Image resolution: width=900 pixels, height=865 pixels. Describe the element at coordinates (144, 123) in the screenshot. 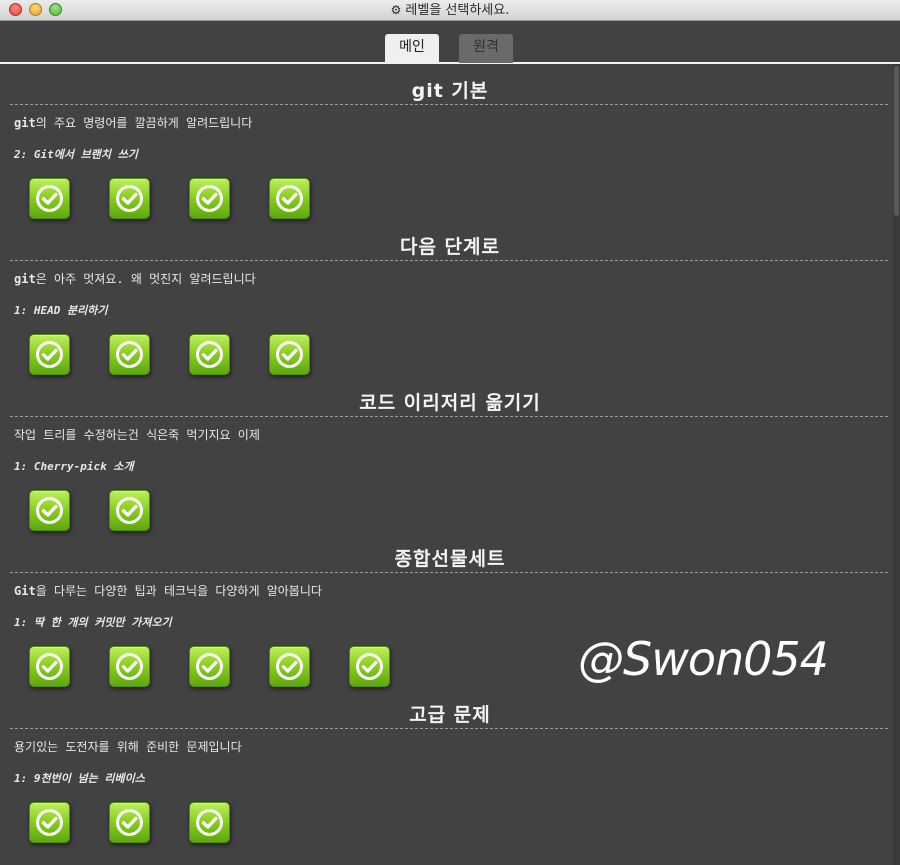

I see `section-description-text: 의 주요 명령어를 깔끔하게 알려드립니다` at that location.